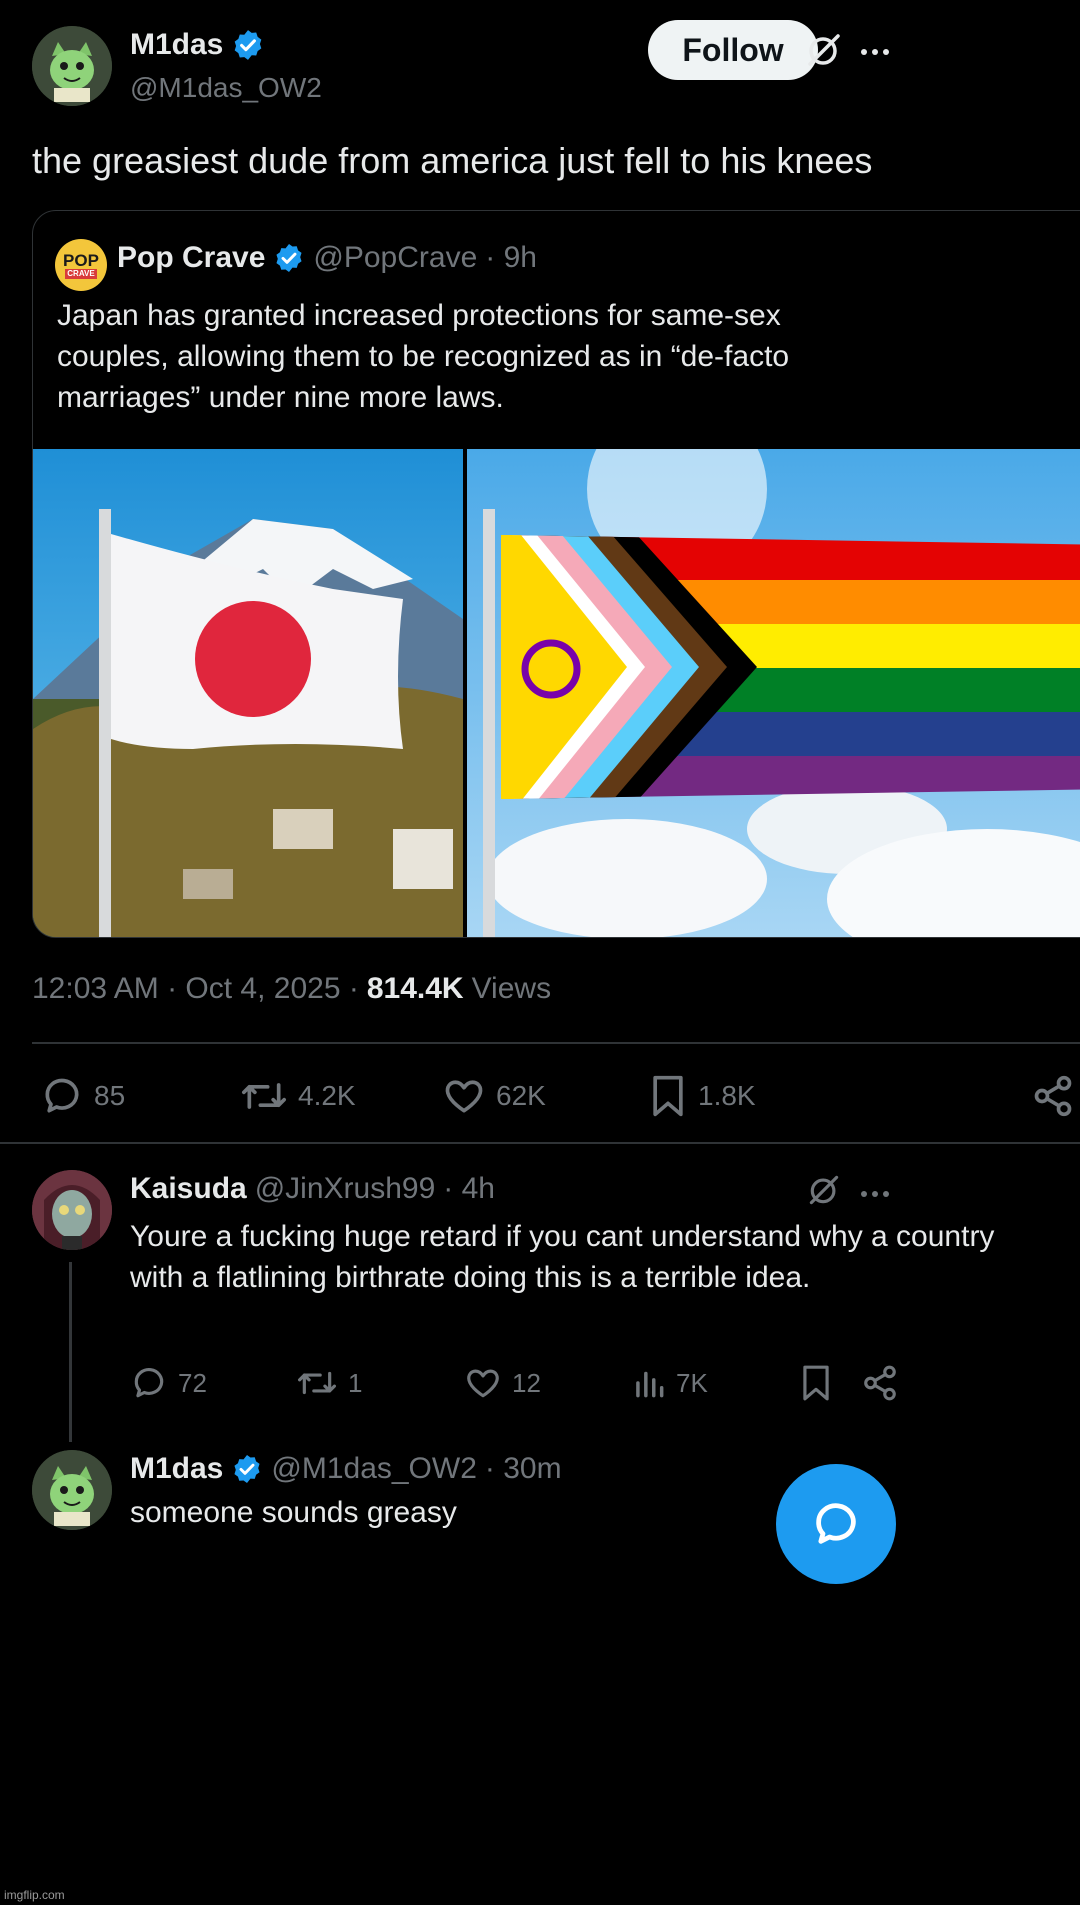  I want to click on like-count: 62K, so click(521, 1095).